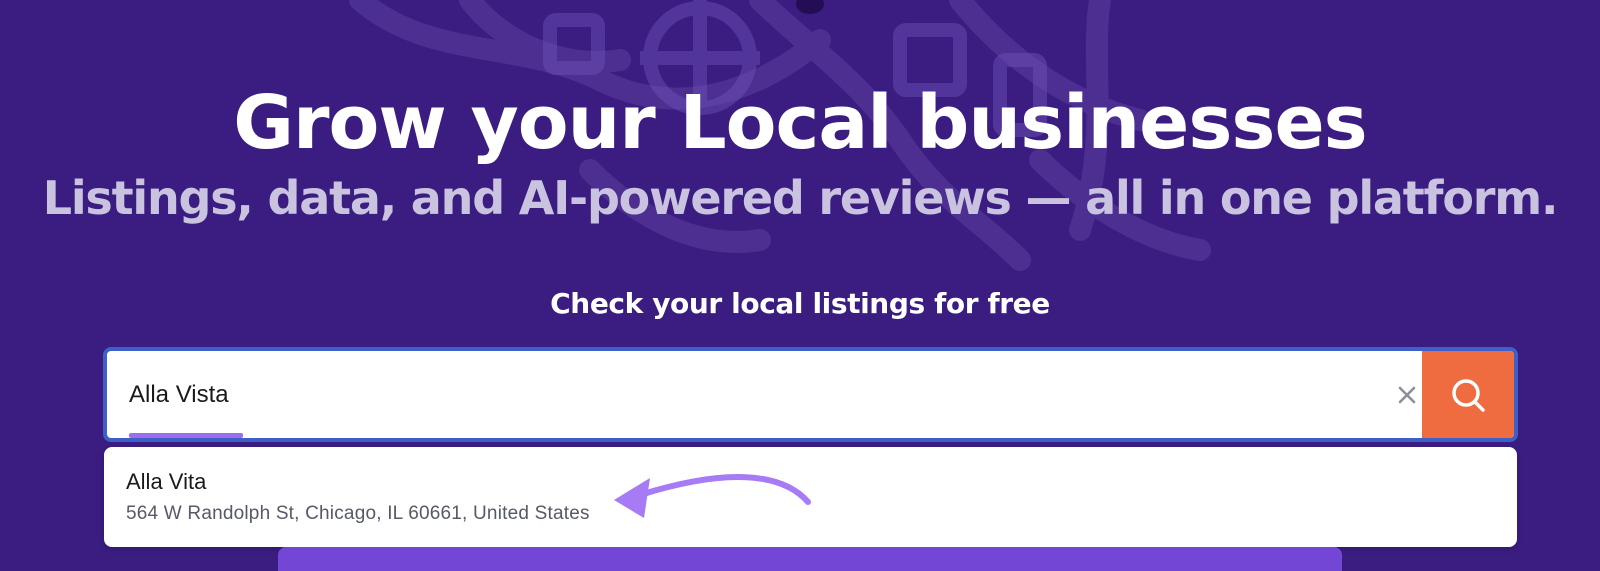 The height and width of the screenshot is (571, 1600). Describe the element at coordinates (166, 481) in the screenshot. I see `suggestion-name: Alla Vita` at that location.